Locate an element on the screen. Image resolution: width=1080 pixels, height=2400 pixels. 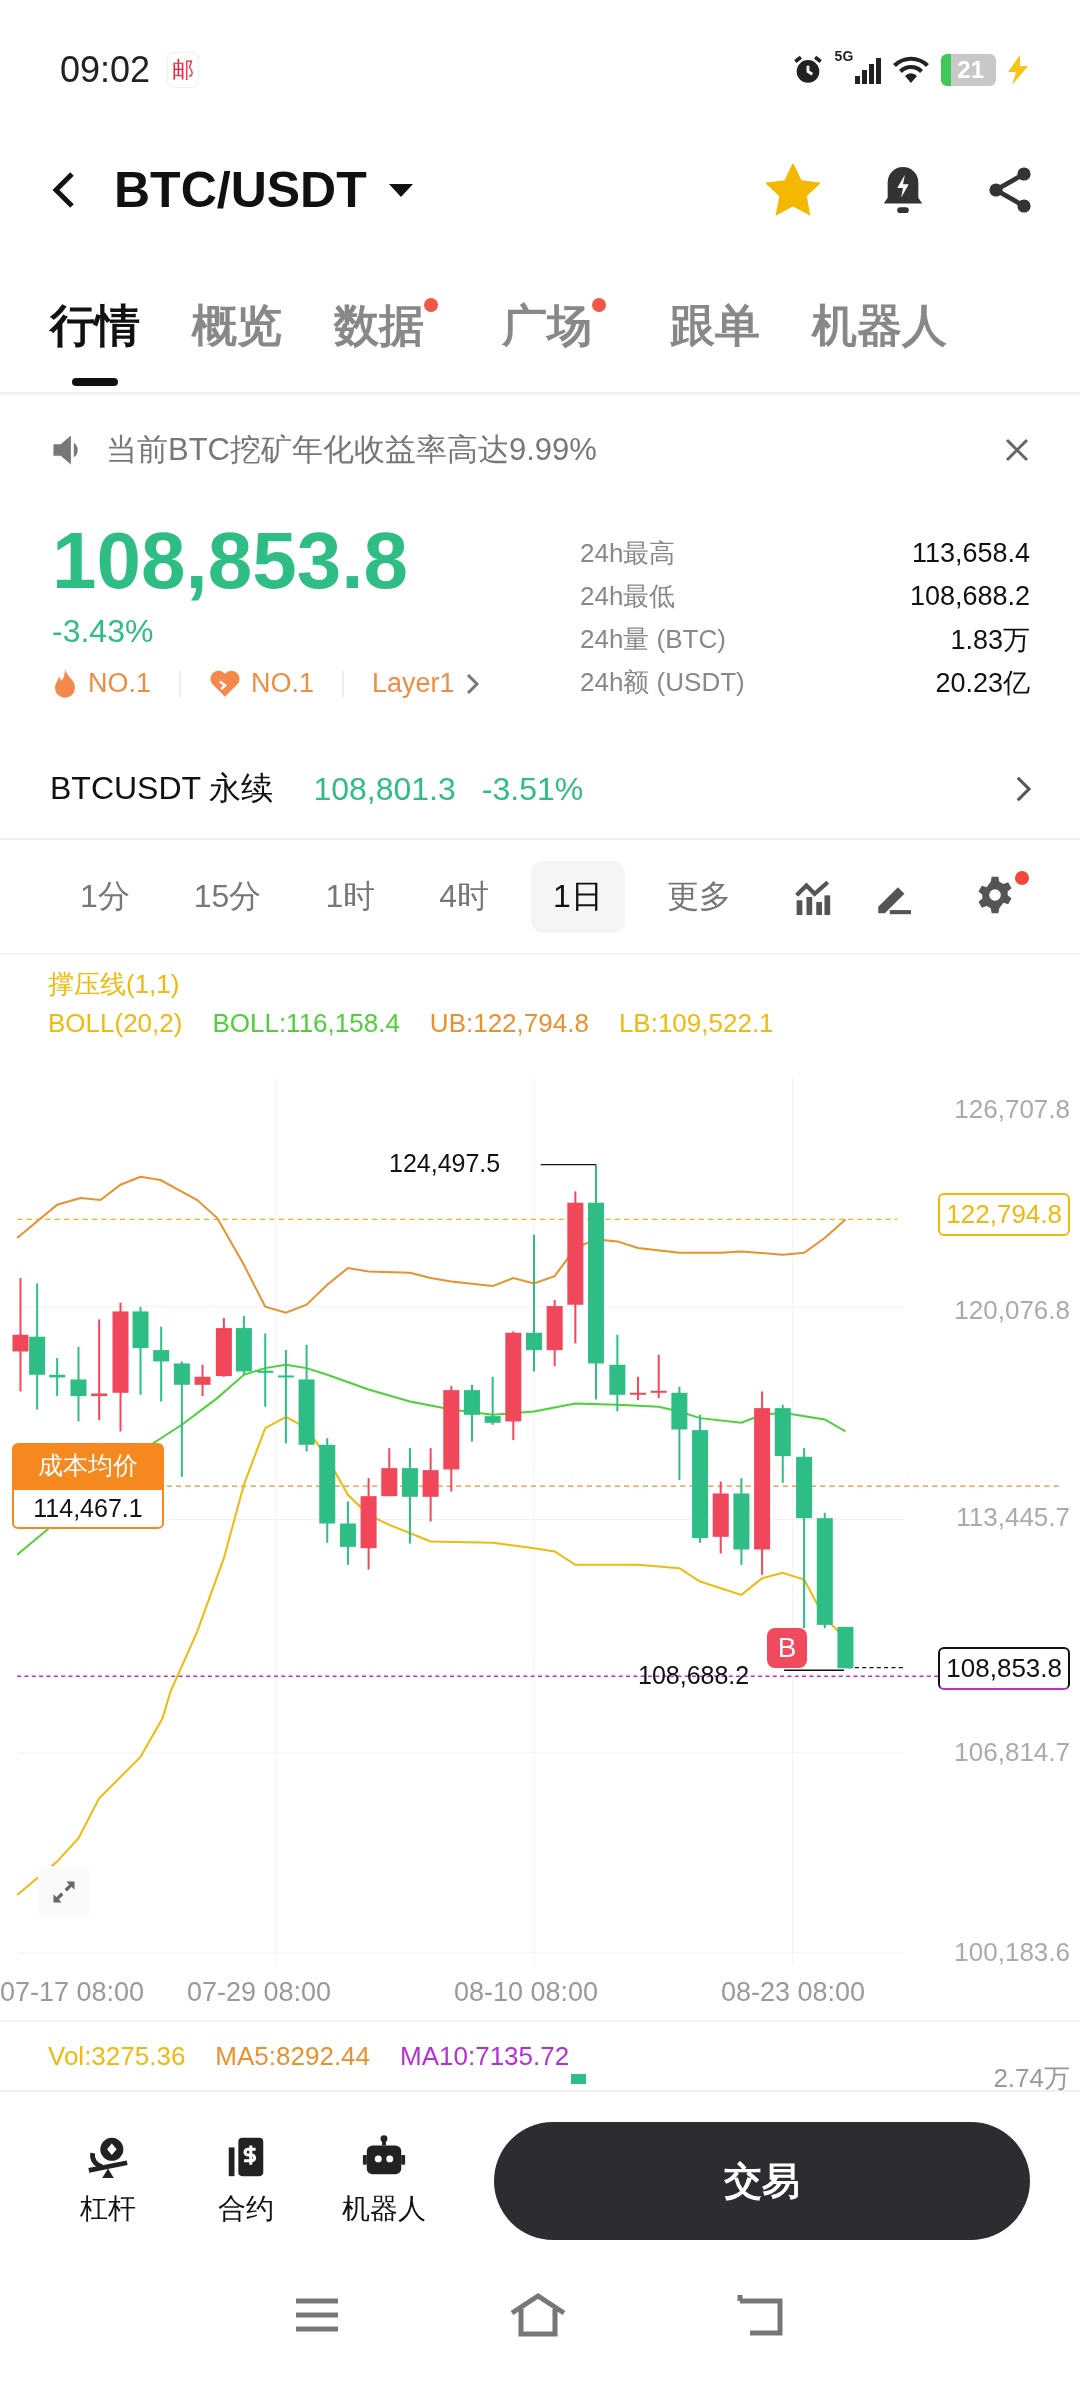
cost-average-price: 114,467.1 is located at coordinates (88, 1508).